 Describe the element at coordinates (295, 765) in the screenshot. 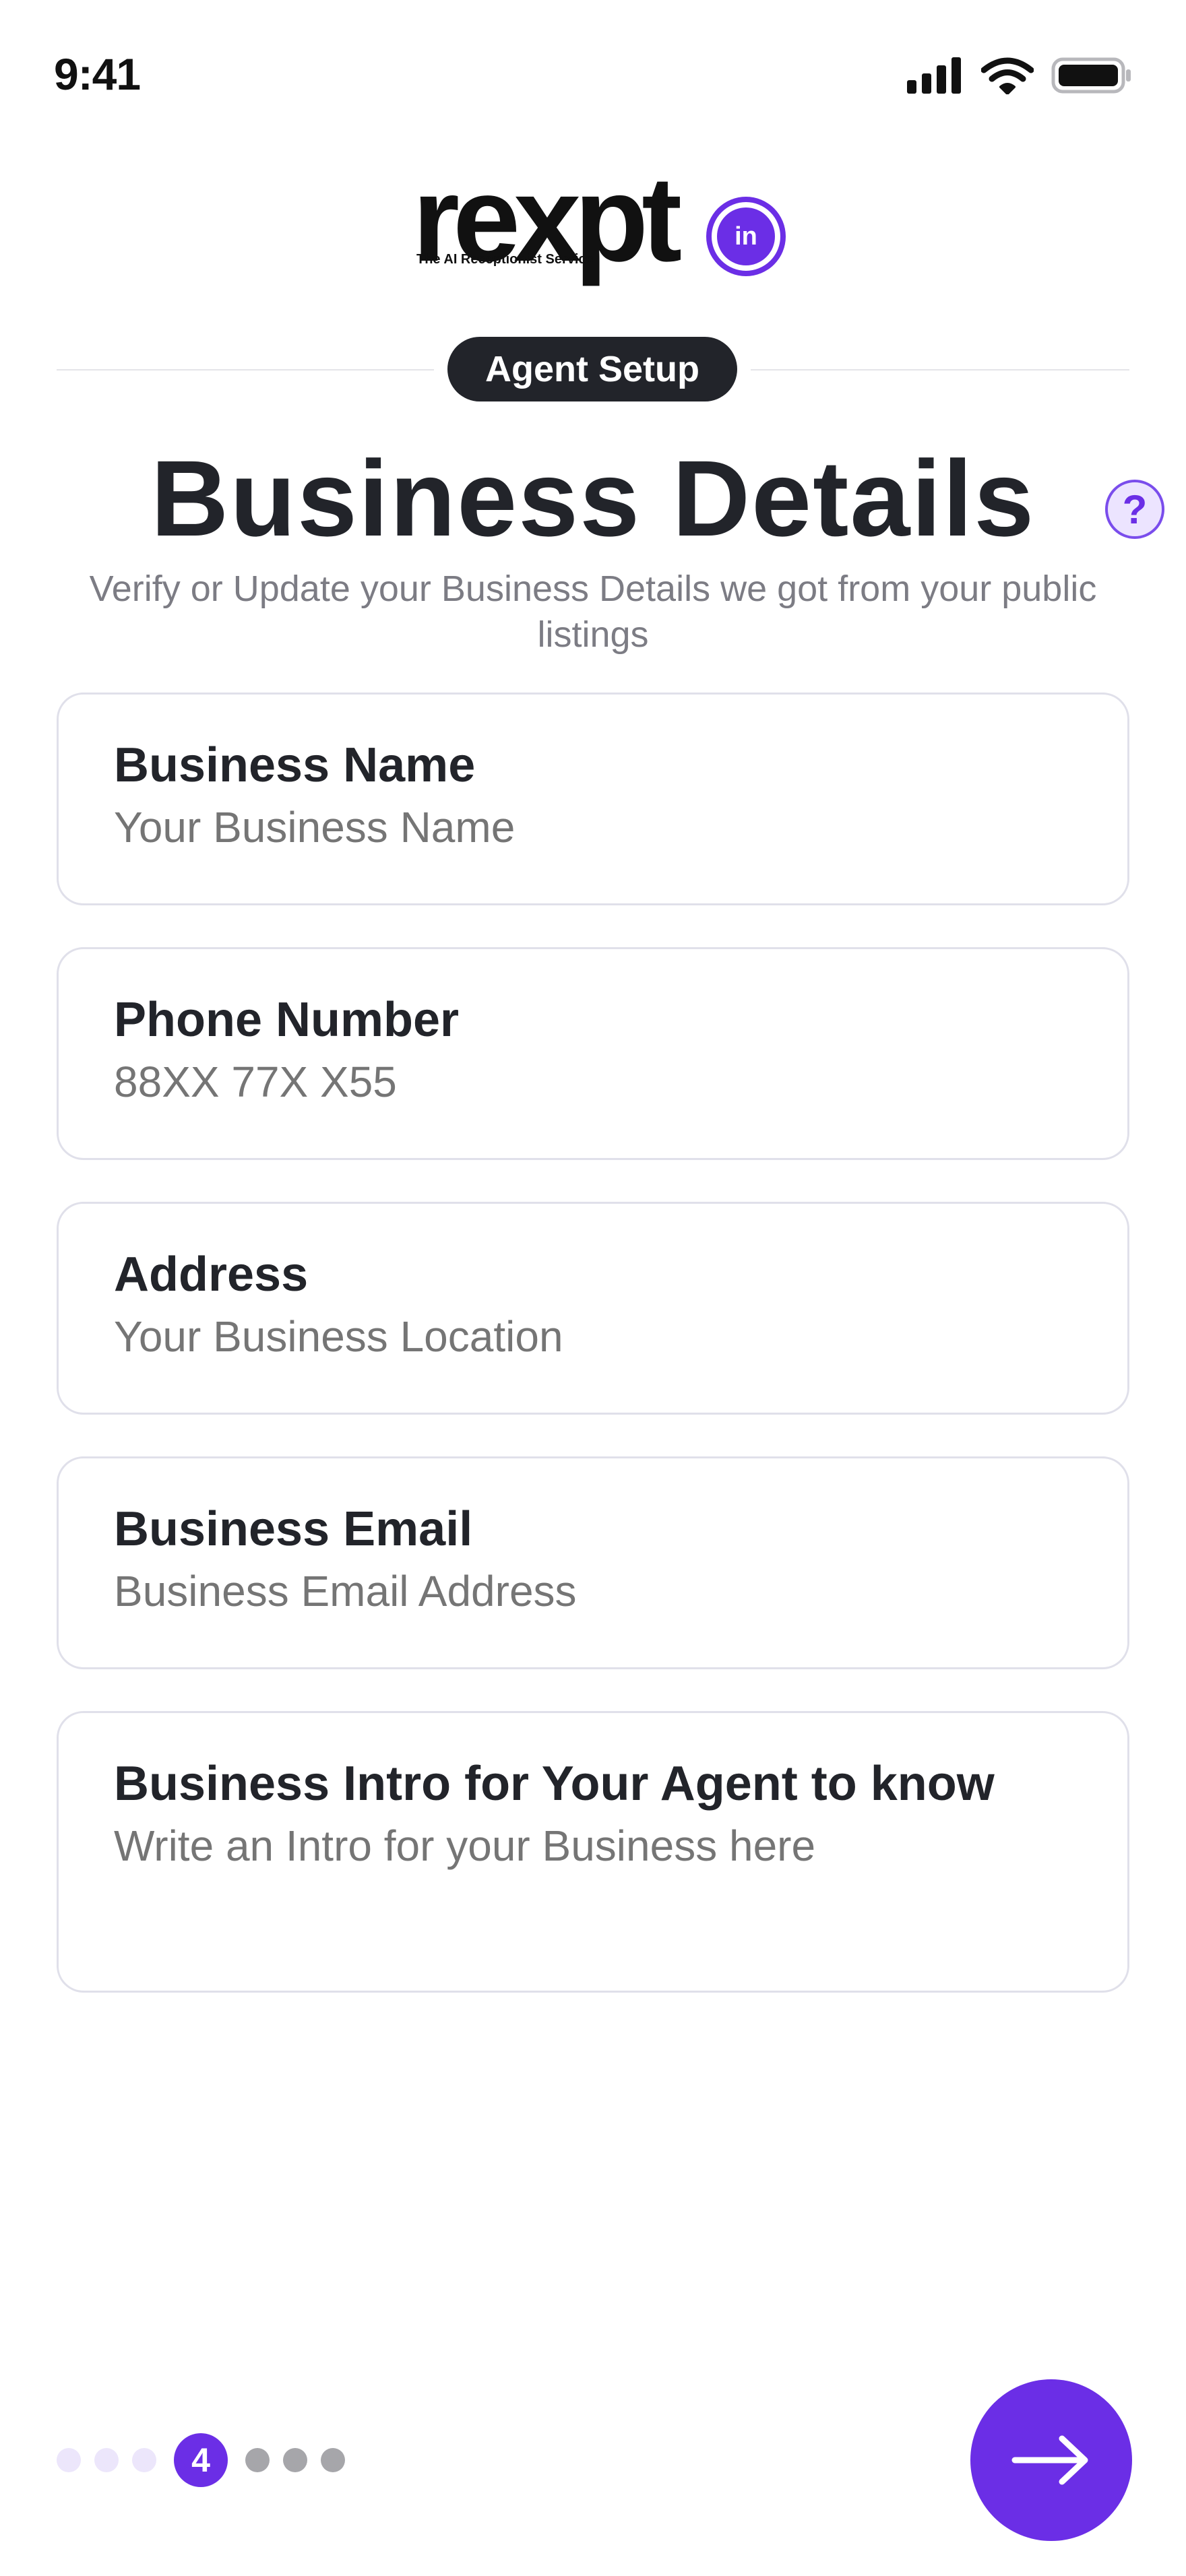

I see `field-label: Business Name` at that location.